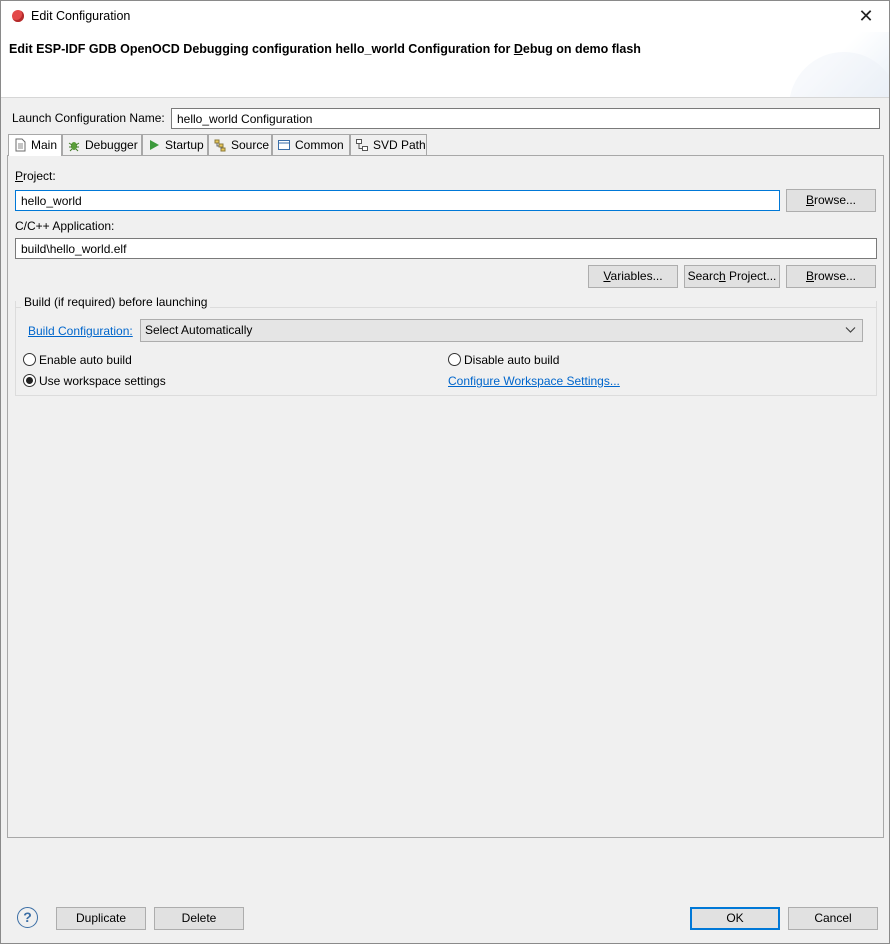  I want to click on project-label-text: roject:, so click(39, 176).